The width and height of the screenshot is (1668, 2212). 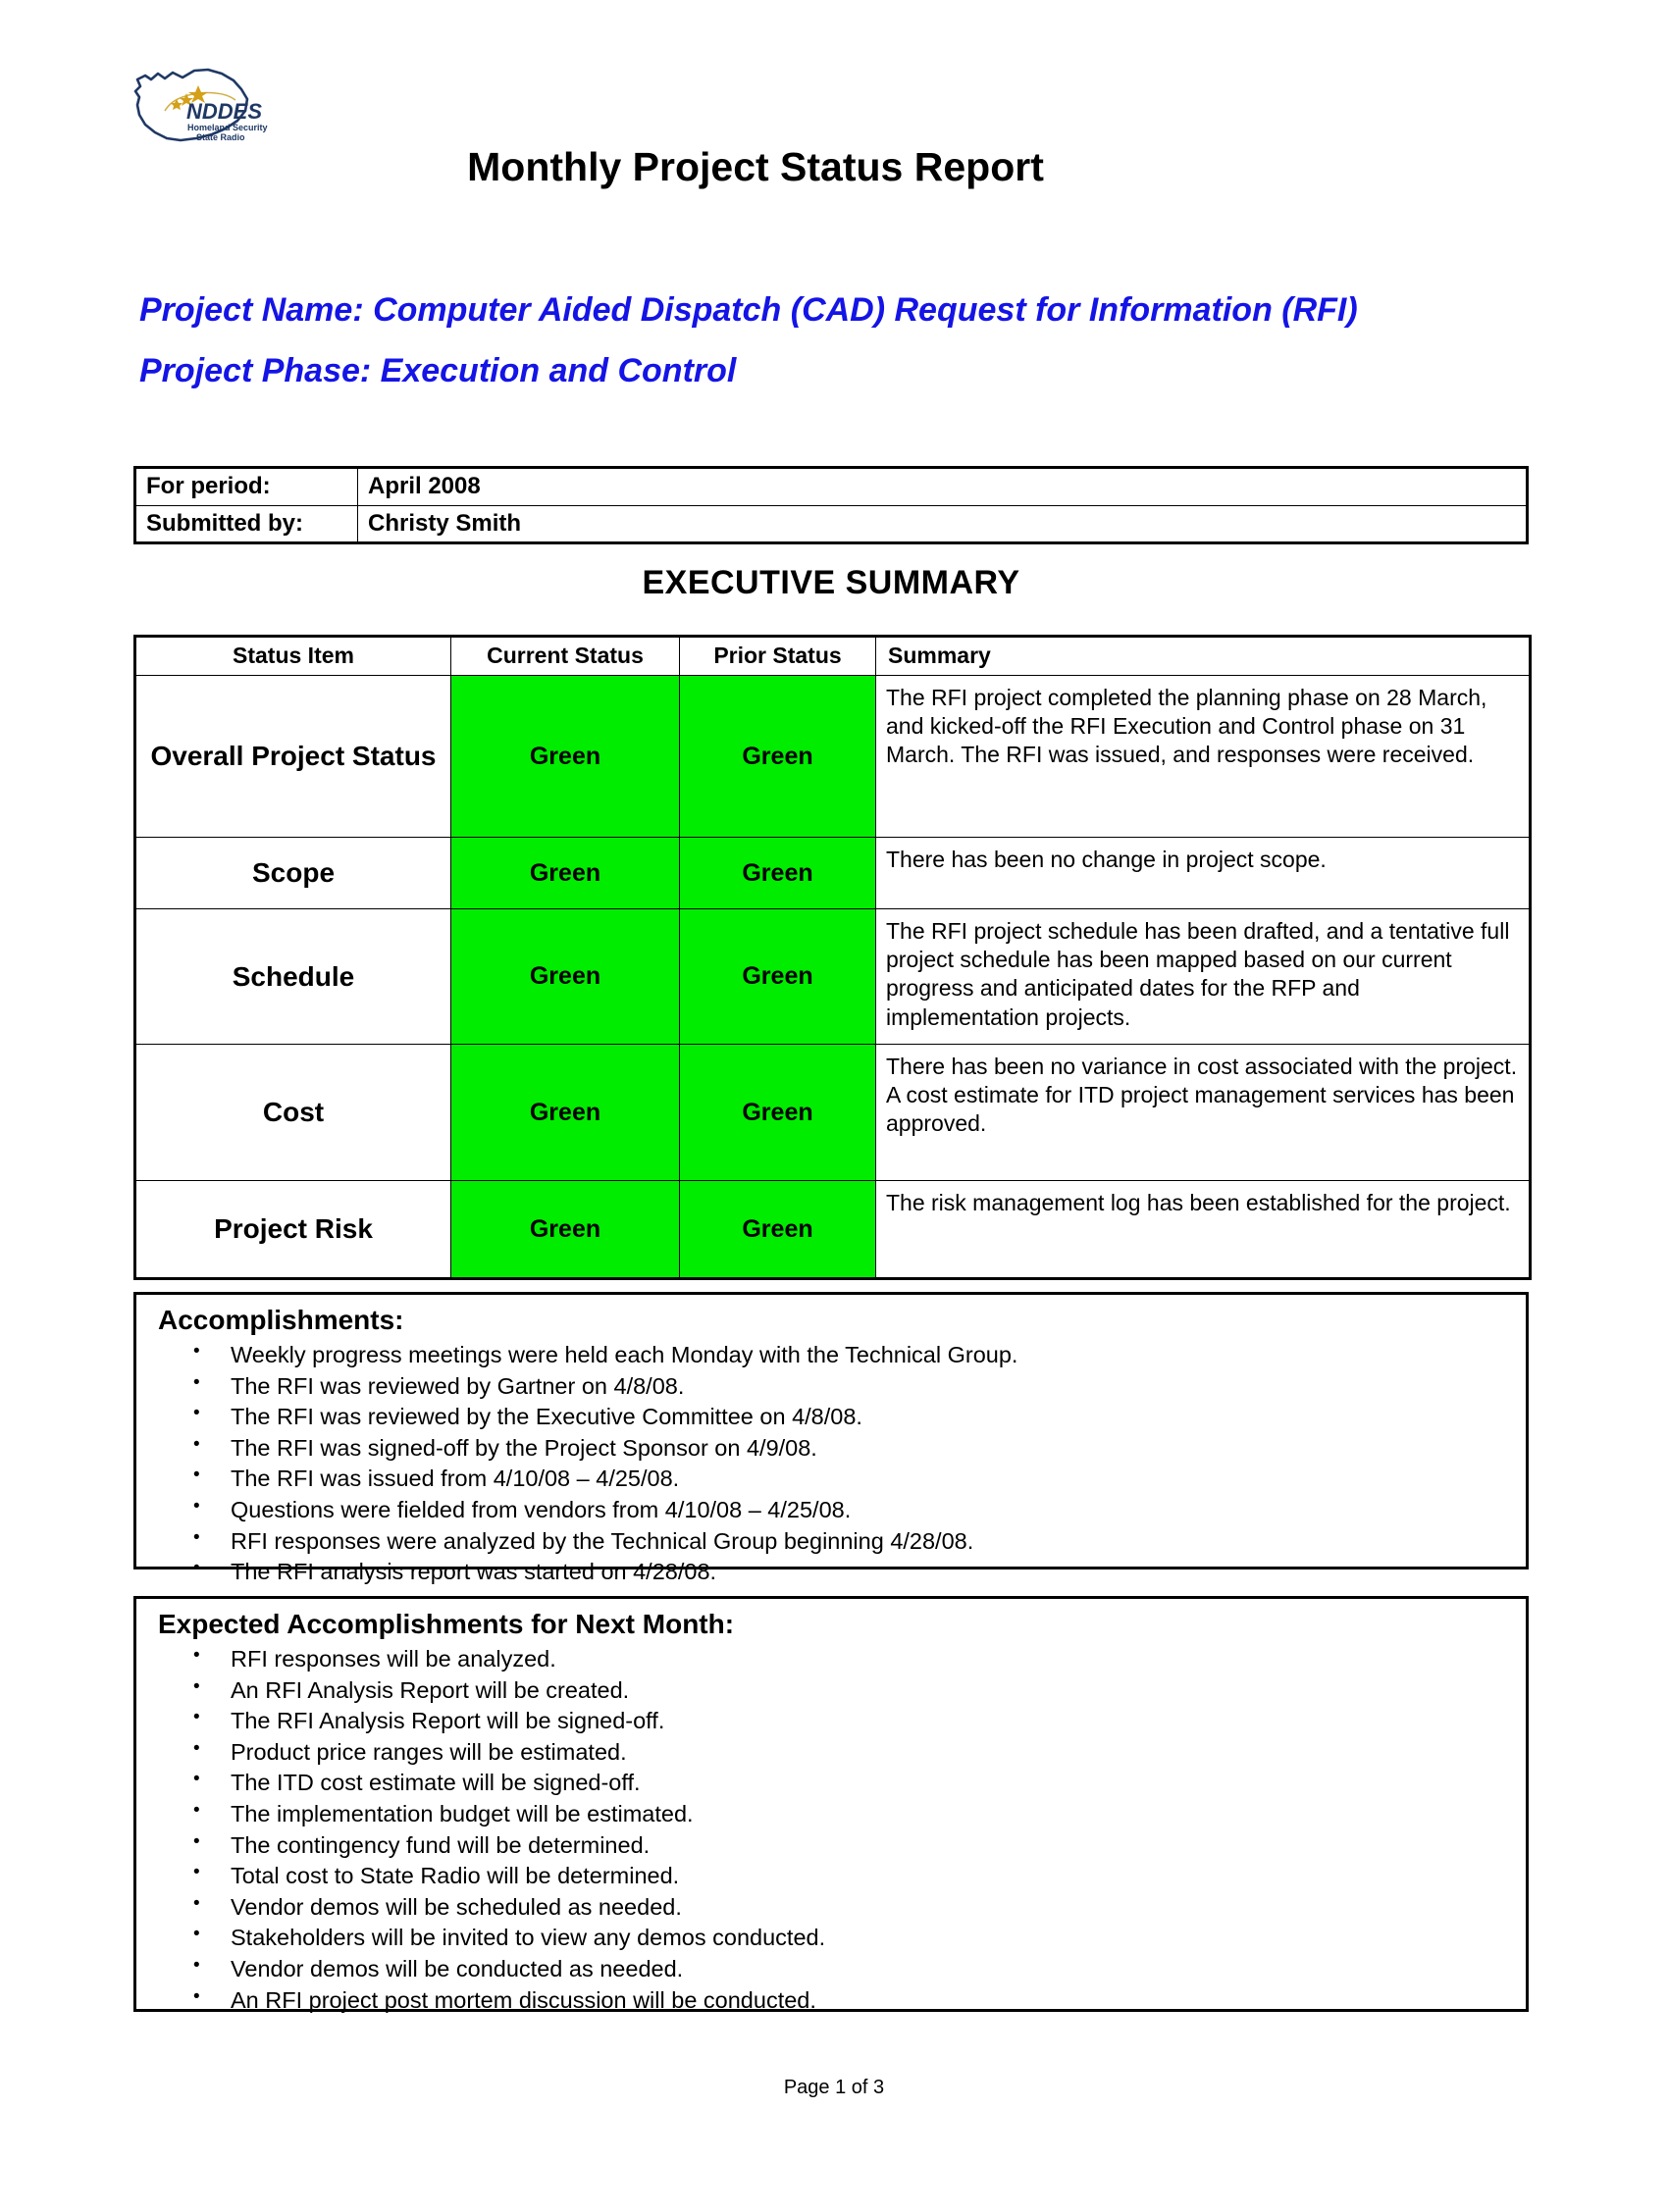 I want to click on page-title-text: Monthly Project Status Report, so click(x=756, y=166).